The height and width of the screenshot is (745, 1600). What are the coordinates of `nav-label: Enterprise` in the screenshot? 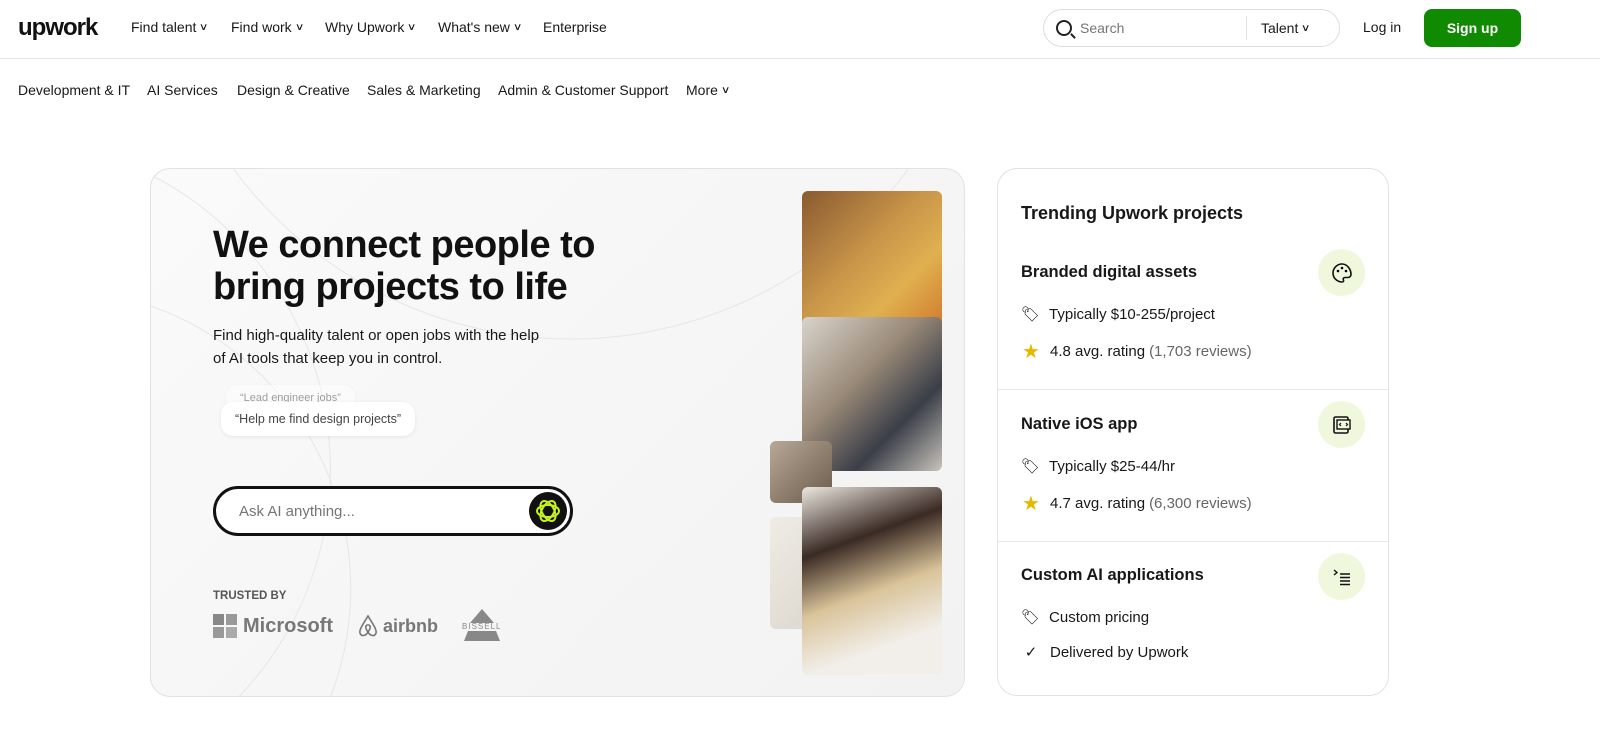 It's located at (575, 27).